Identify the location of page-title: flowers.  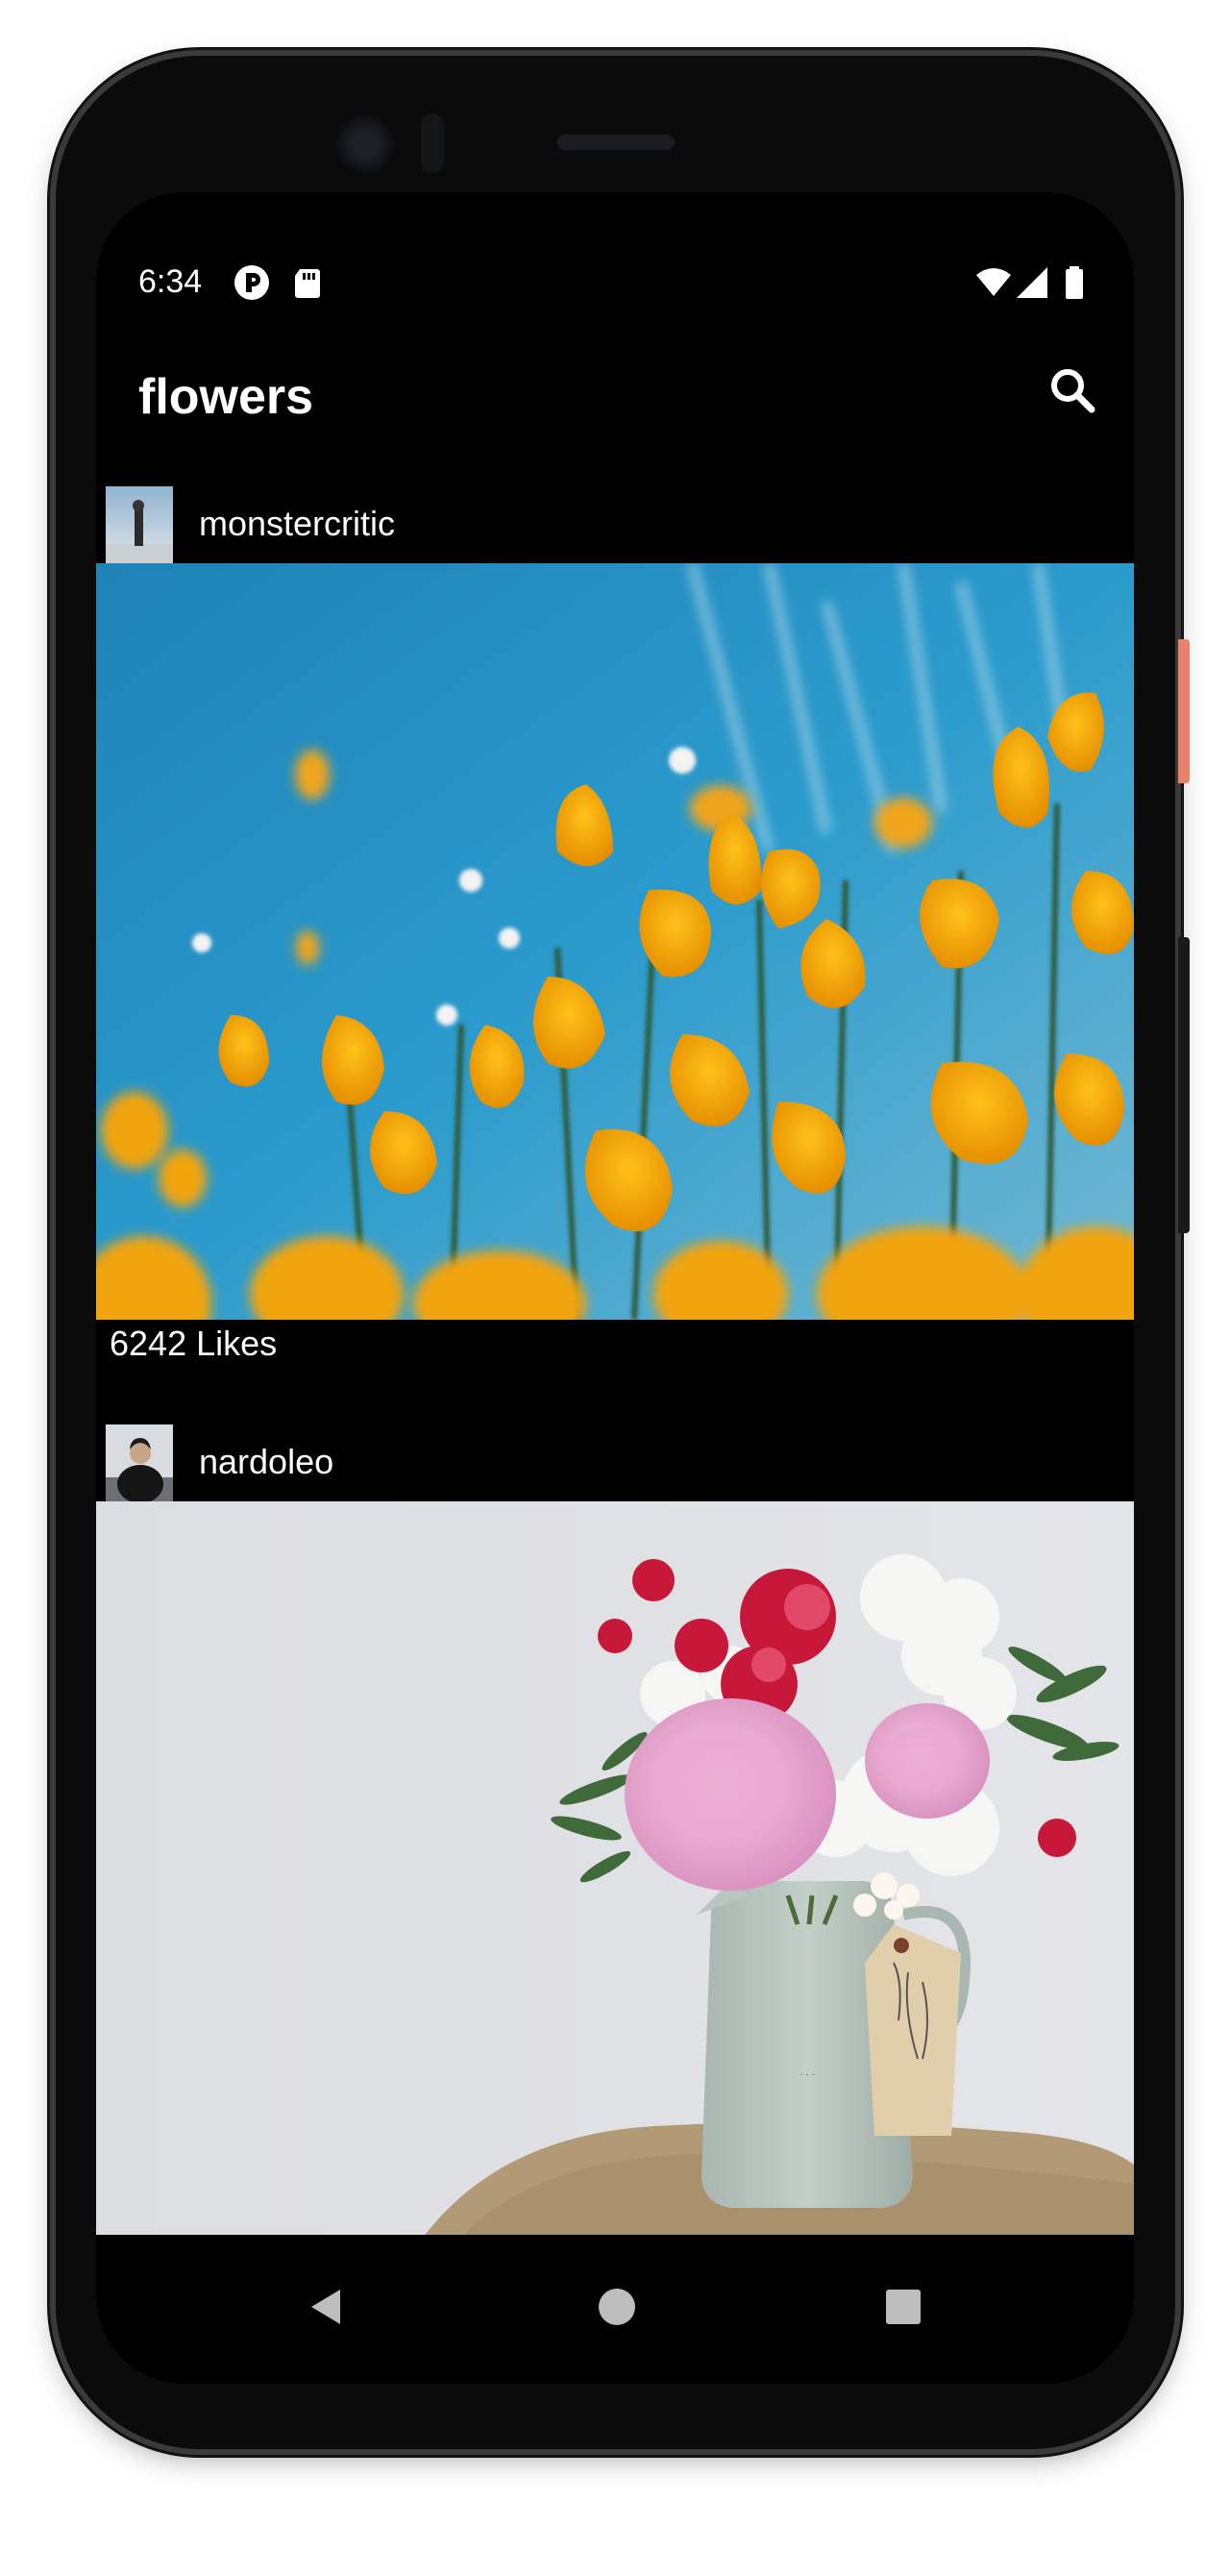
(226, 397).